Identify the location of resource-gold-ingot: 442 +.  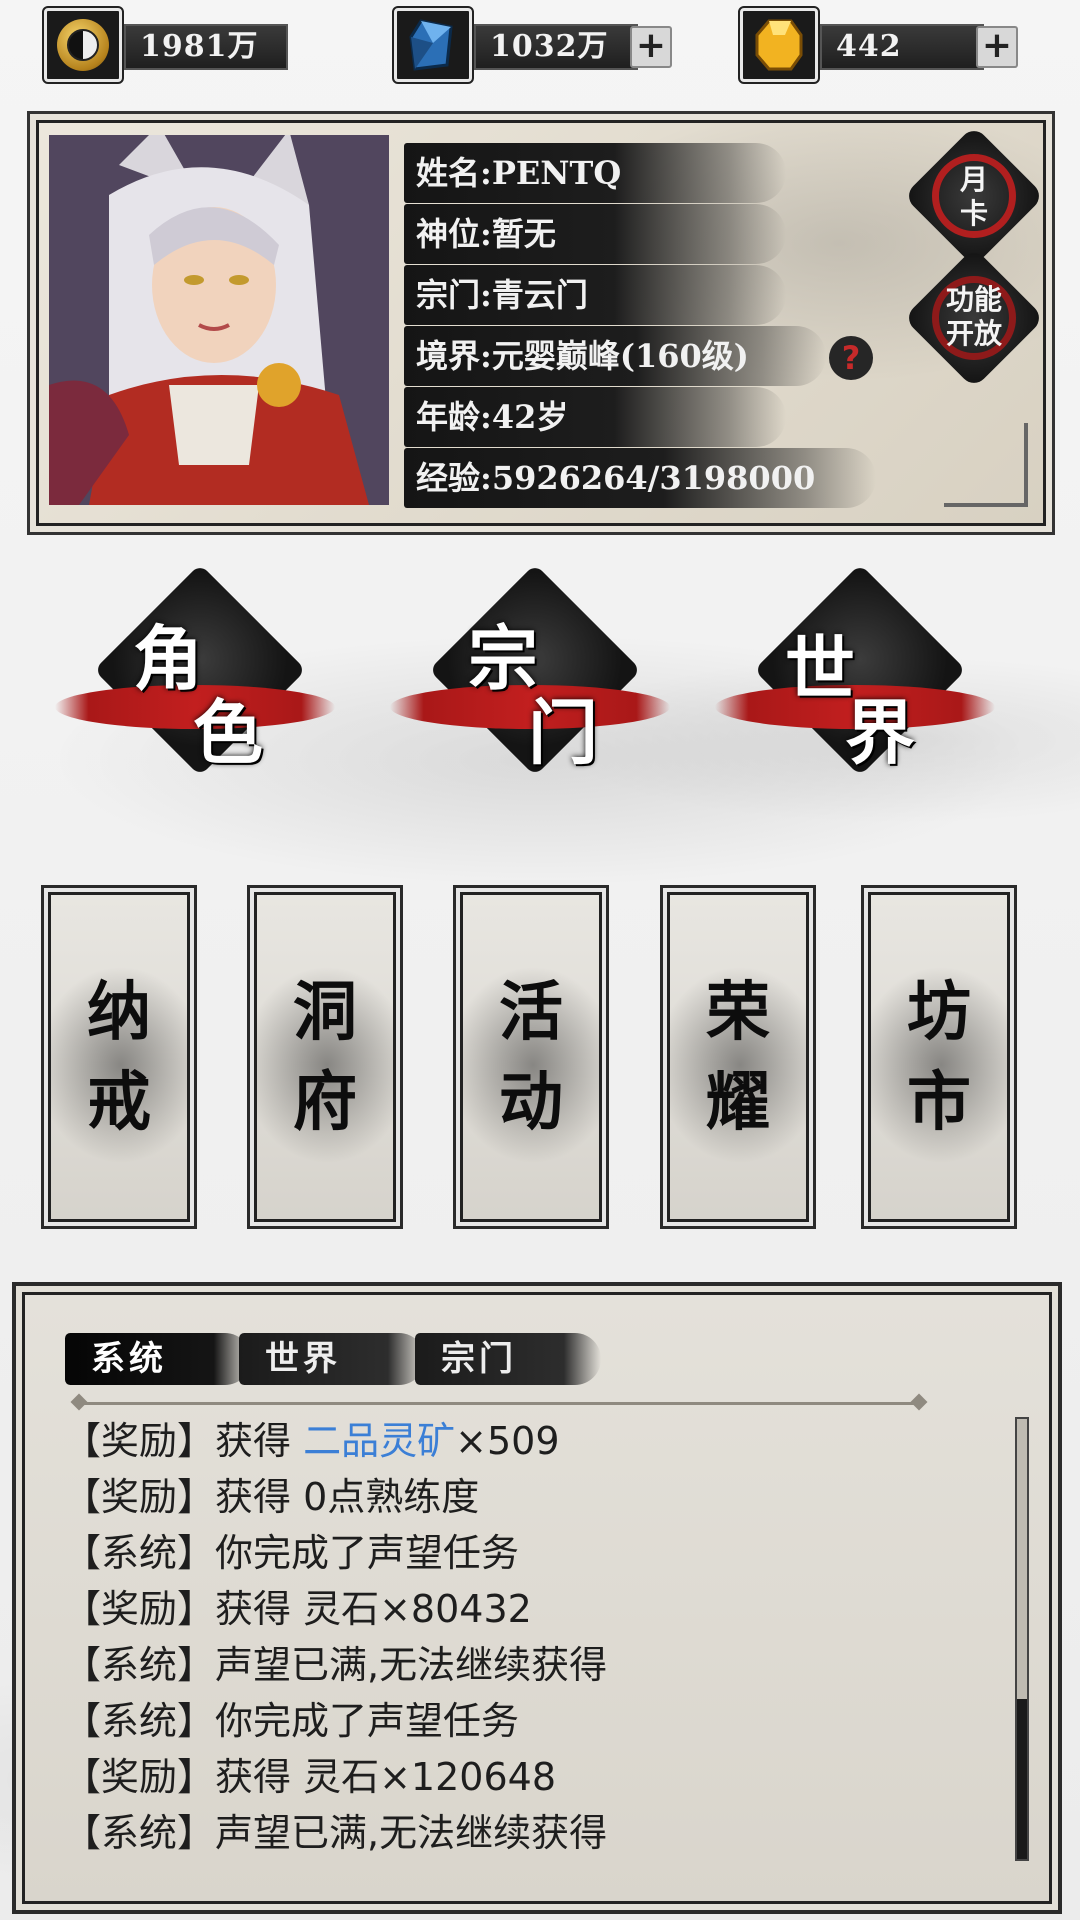
(879, 45).